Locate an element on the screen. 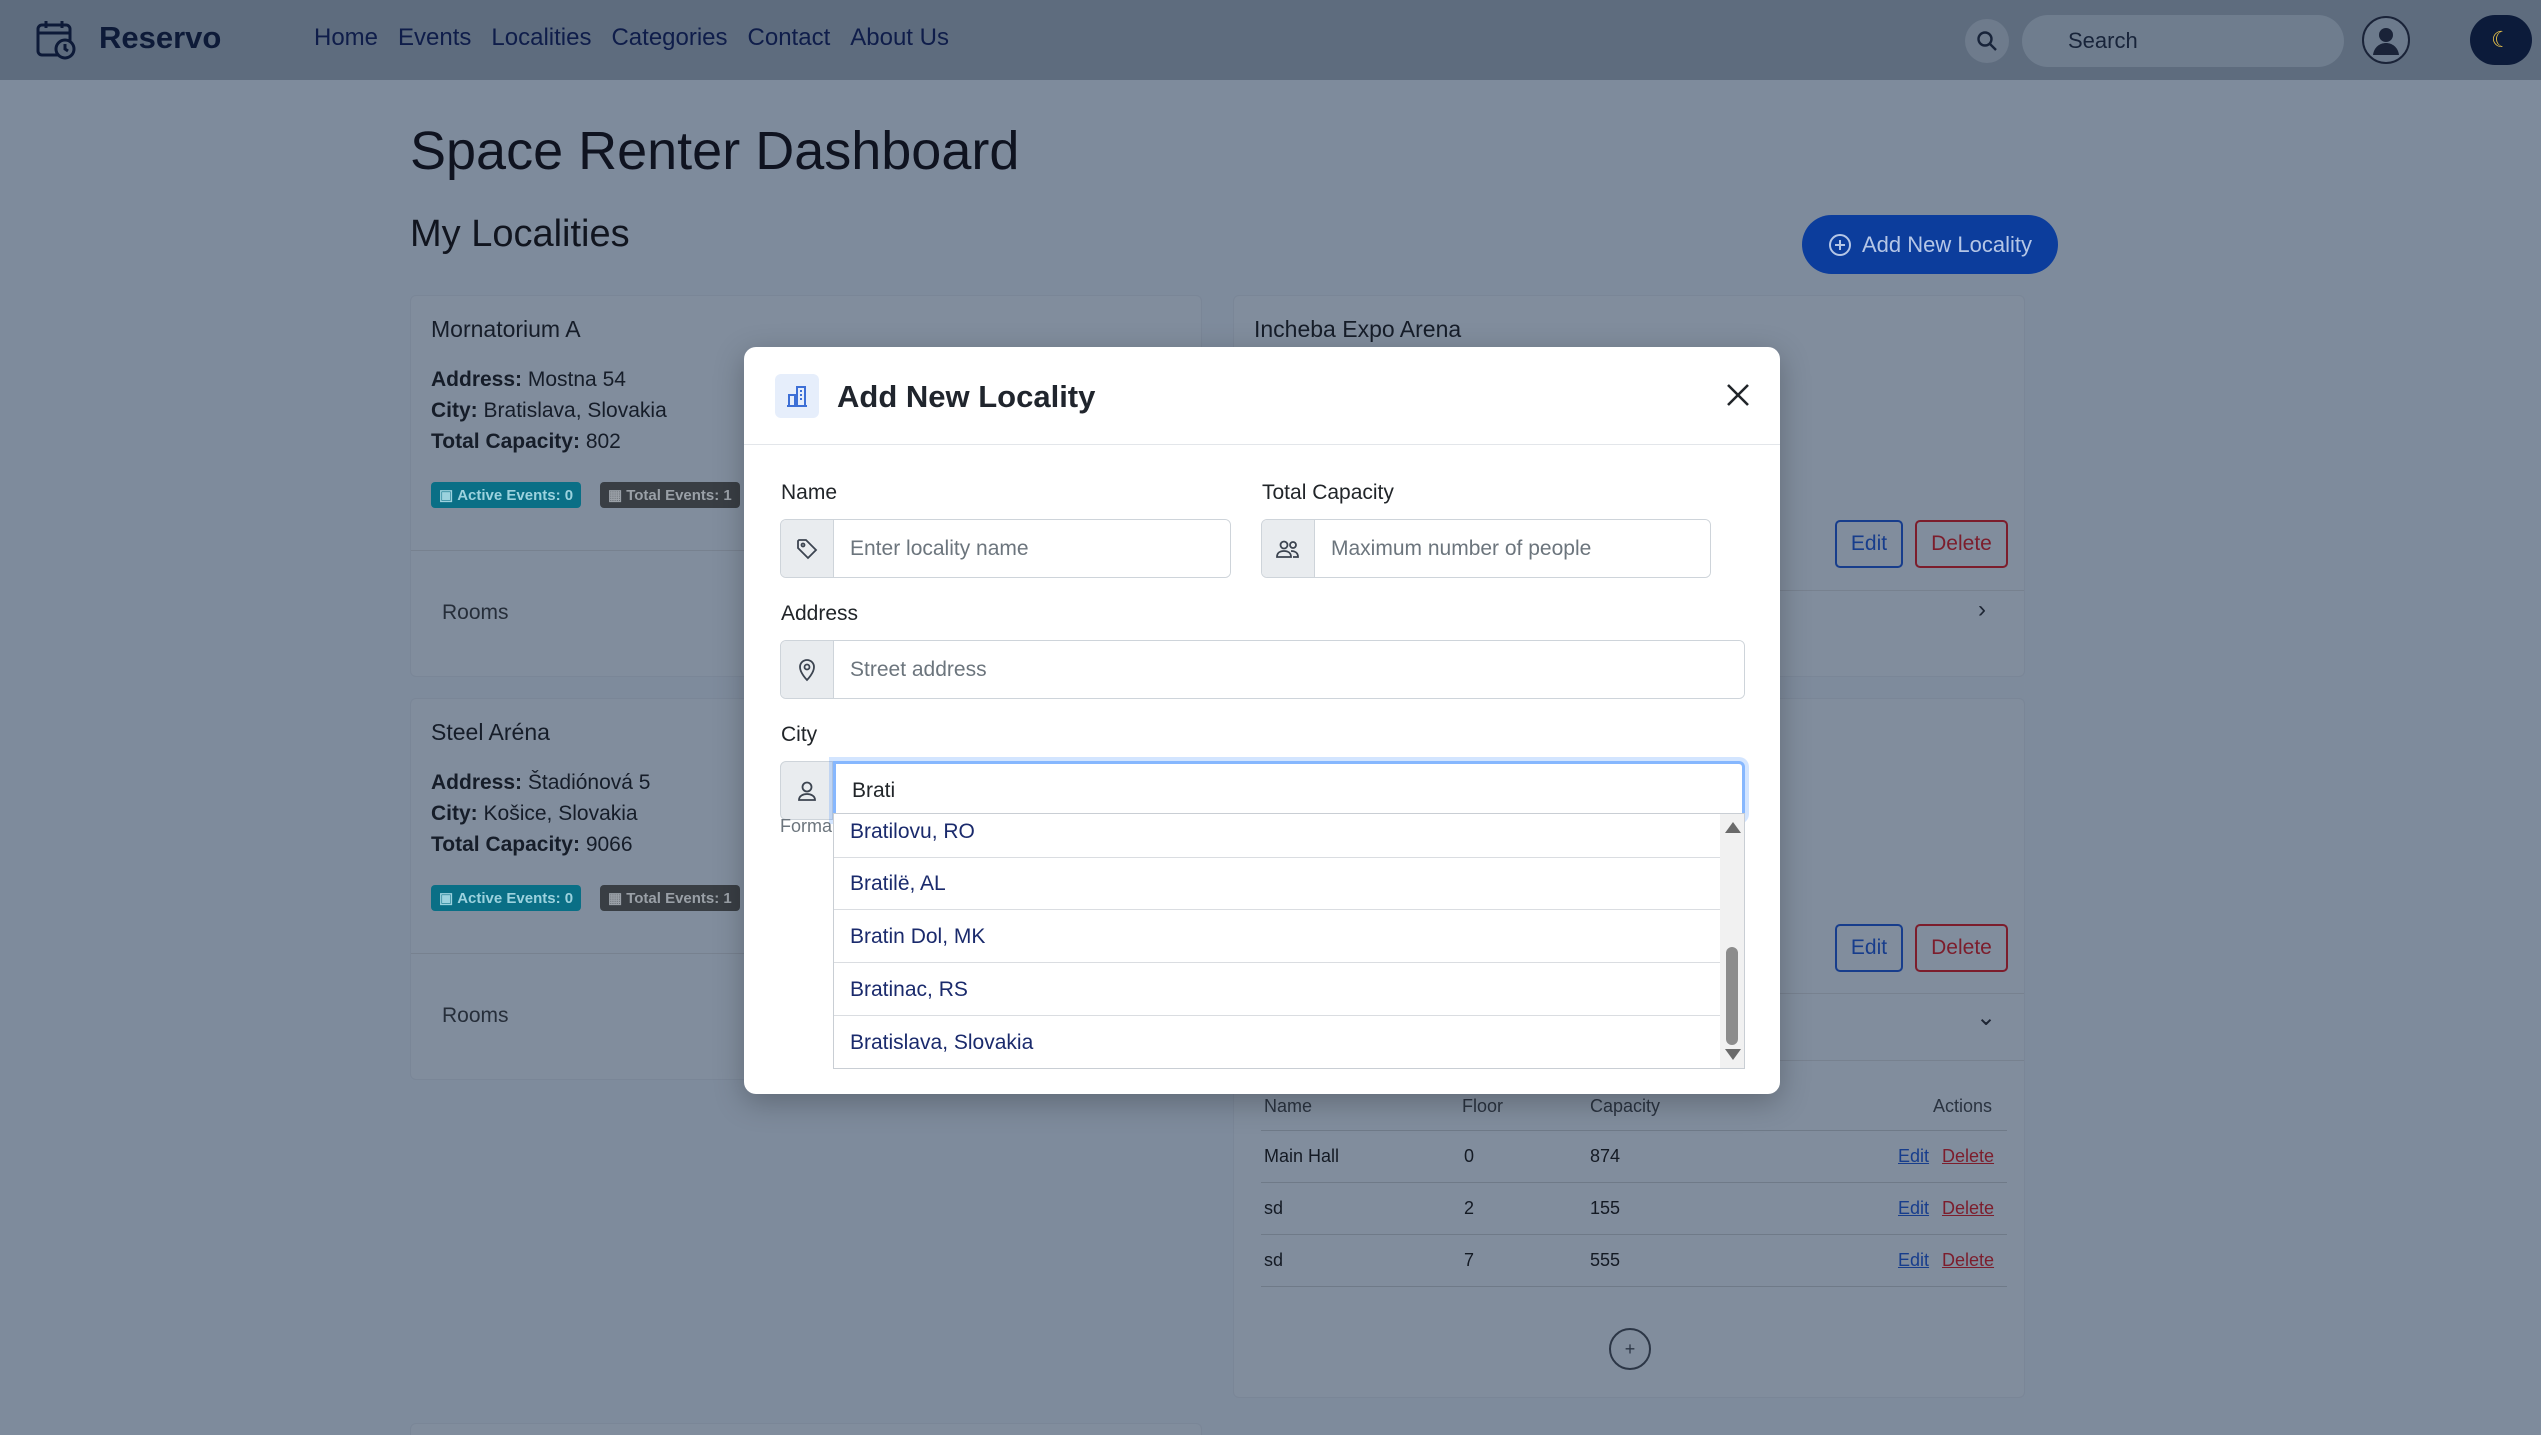  brand-name: Reservo is located at coordinates (160, 38).